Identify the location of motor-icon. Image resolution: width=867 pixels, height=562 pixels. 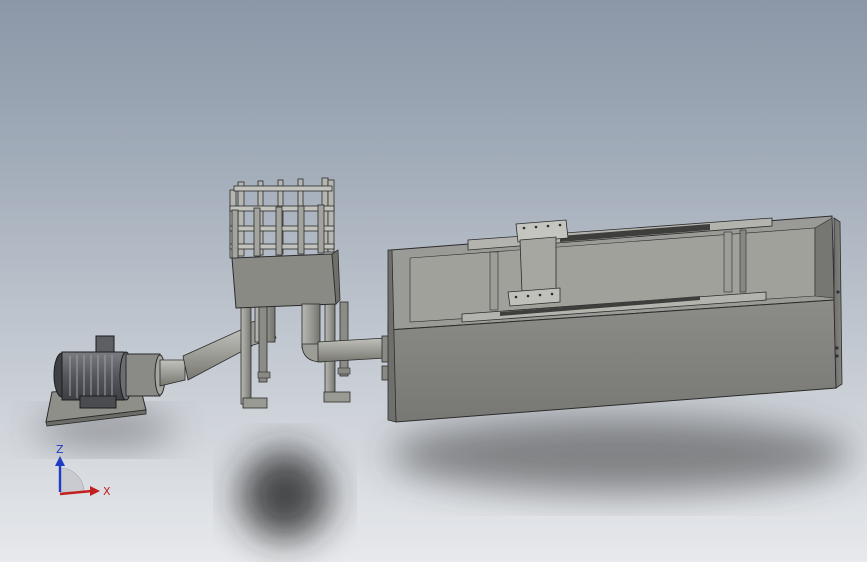
(109, 372).